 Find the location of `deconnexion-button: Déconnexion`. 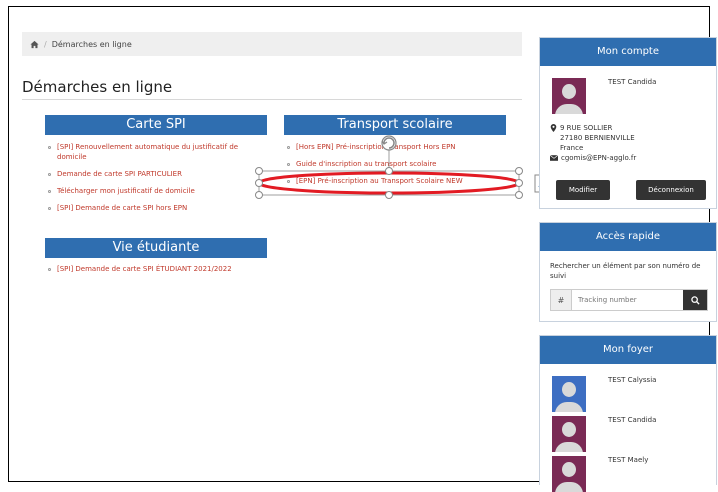

deconnexion-button: Déconnexion is located at coordinates (671, 190).